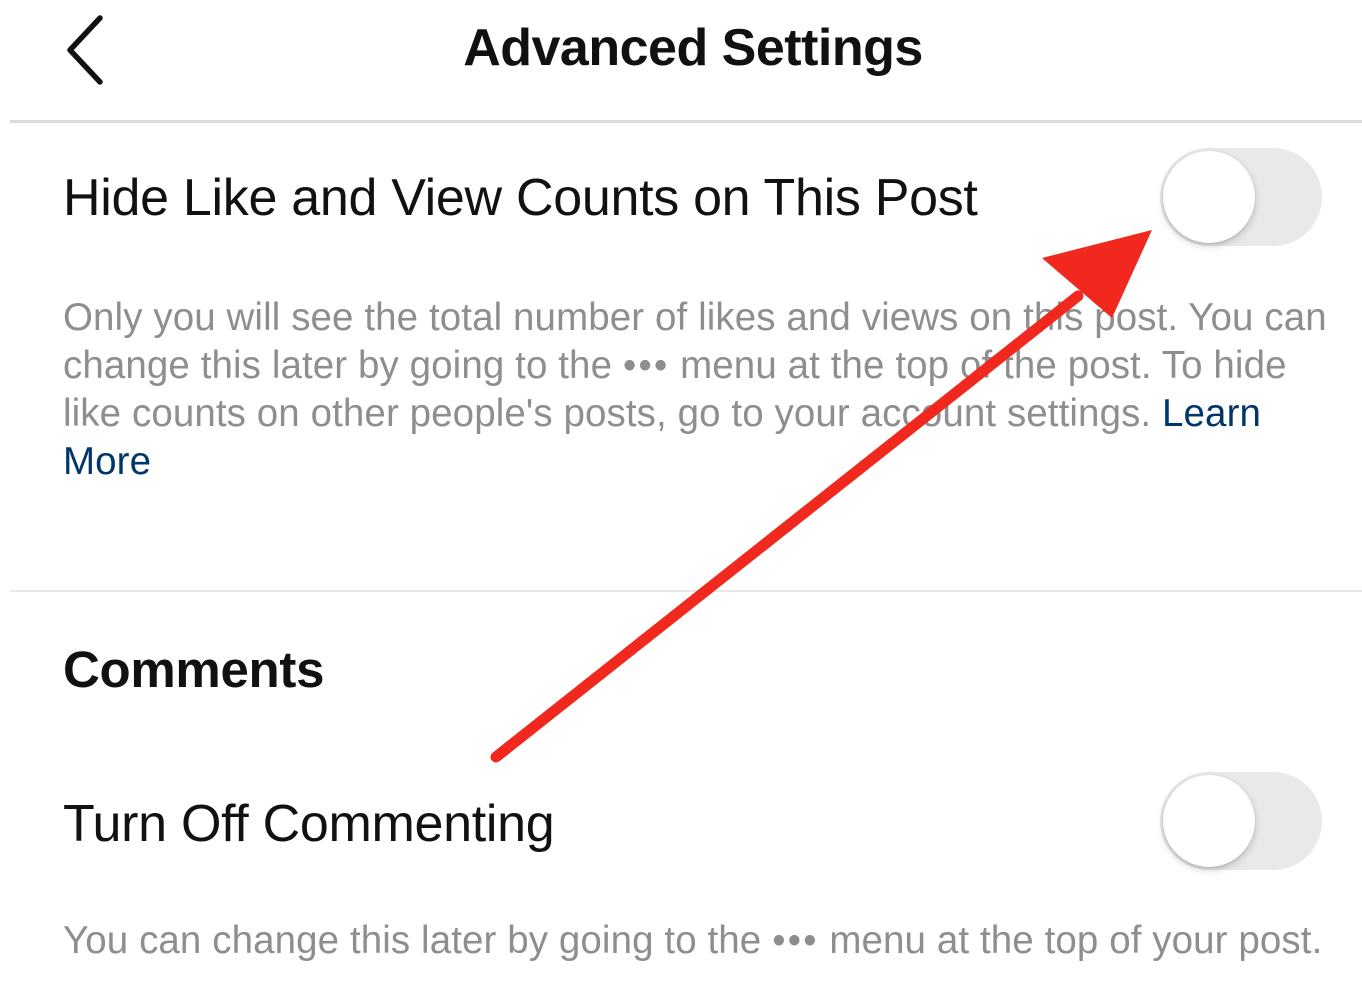  What do you see at coordinates (686, 591) in the screenshot?
I see `section-divider` at bounding box center [686, 591].